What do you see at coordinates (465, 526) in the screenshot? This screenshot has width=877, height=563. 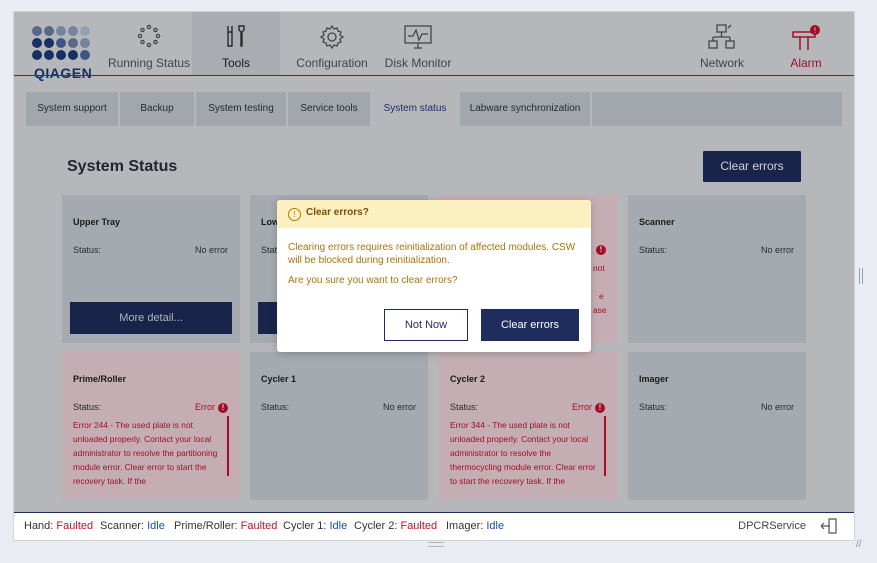 I see `status-key: Imager:` at bounding box center [465, 526].